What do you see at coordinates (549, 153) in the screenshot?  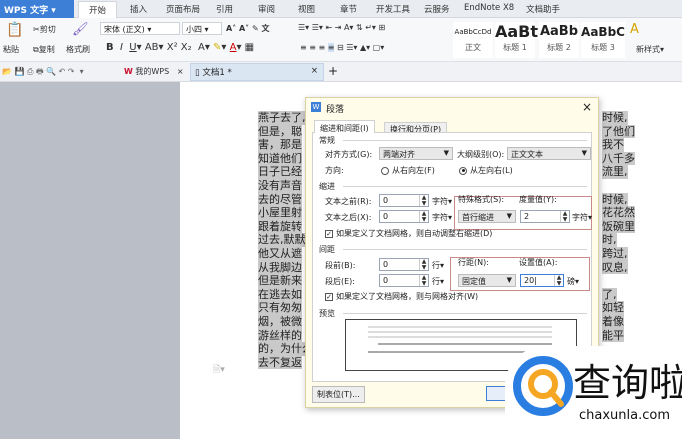 I see `outline-select: 正文文本 ▼` at bounding box center [549, 153].